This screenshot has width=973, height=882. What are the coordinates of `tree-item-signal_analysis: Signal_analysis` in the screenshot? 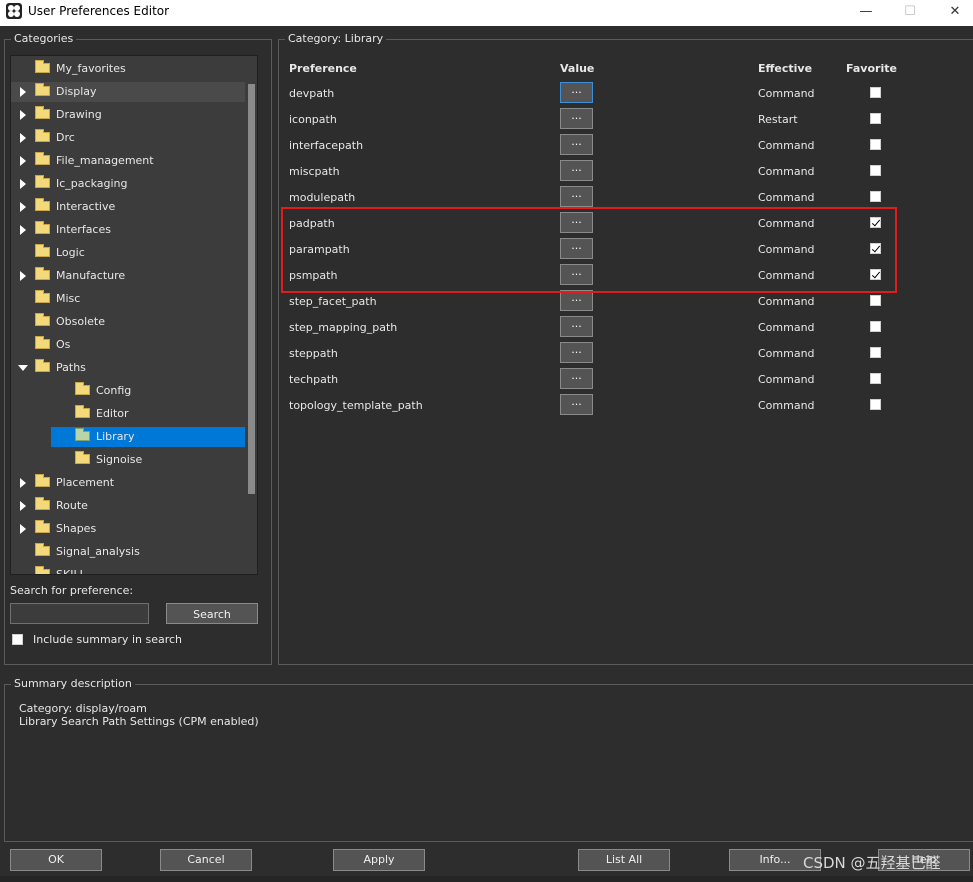 It's located at (128, 552).